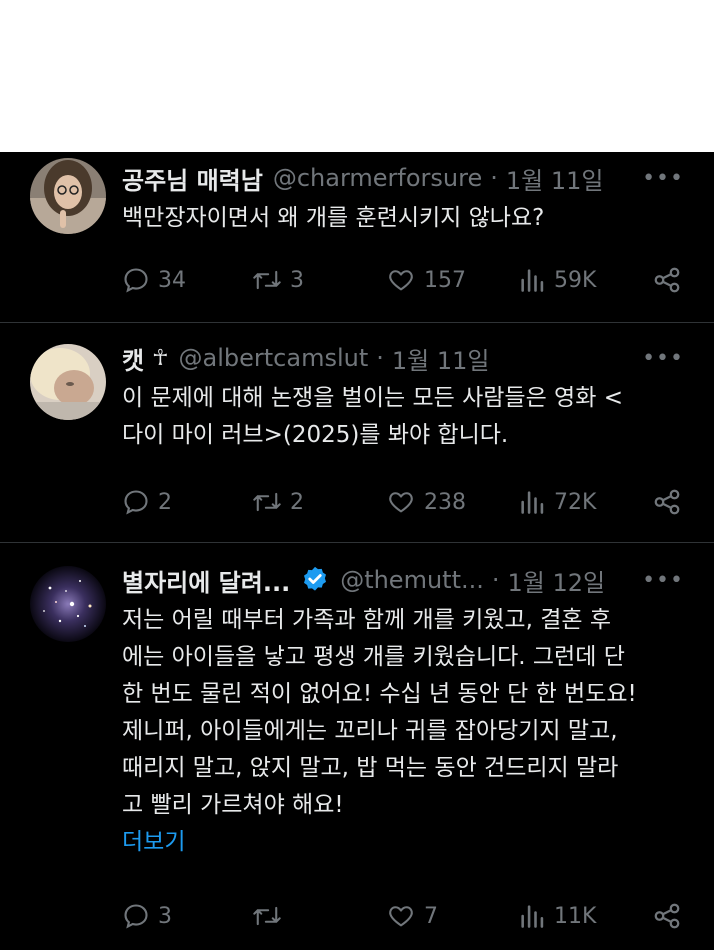  I want to click on user-handle: @charmerforsure, so click(377, 178).